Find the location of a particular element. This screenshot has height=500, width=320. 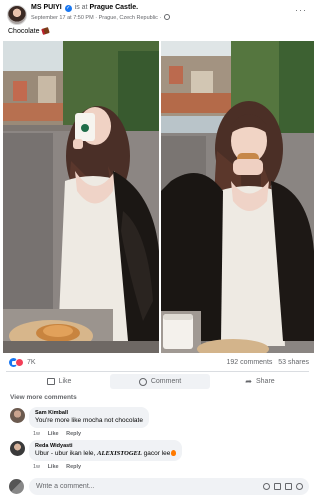

comment-composer is located at coordinates (157, 488).